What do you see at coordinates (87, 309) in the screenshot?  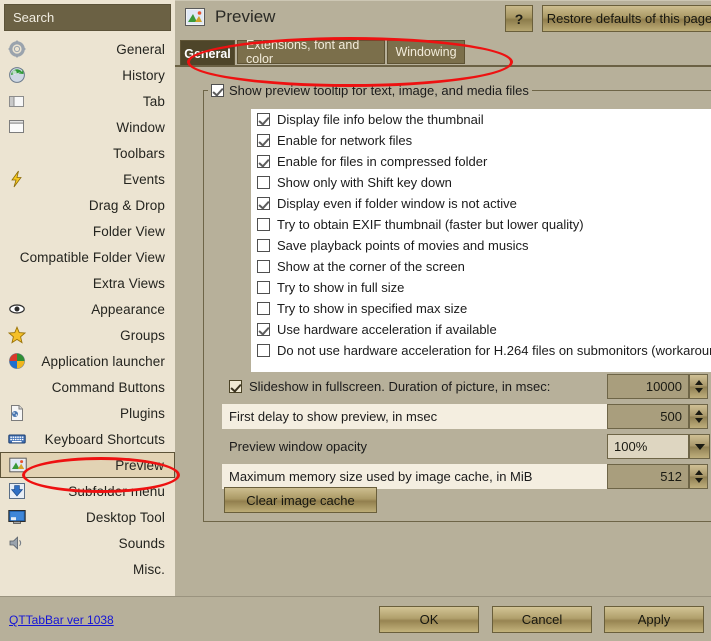 I see `sidebar-item-appearance: Appearance` at bounding box center [87, 309].